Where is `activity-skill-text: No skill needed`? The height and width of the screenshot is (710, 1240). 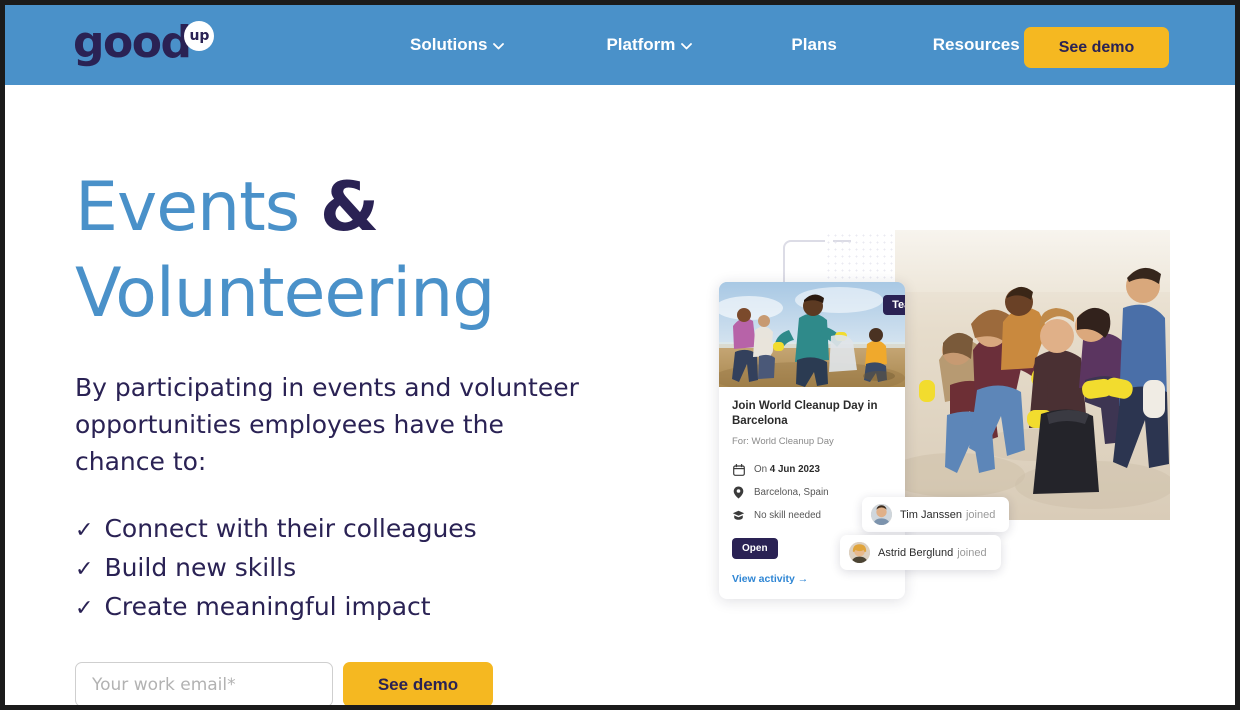
activity-skill-text: No skill needed is located at coordinates (787, 515).